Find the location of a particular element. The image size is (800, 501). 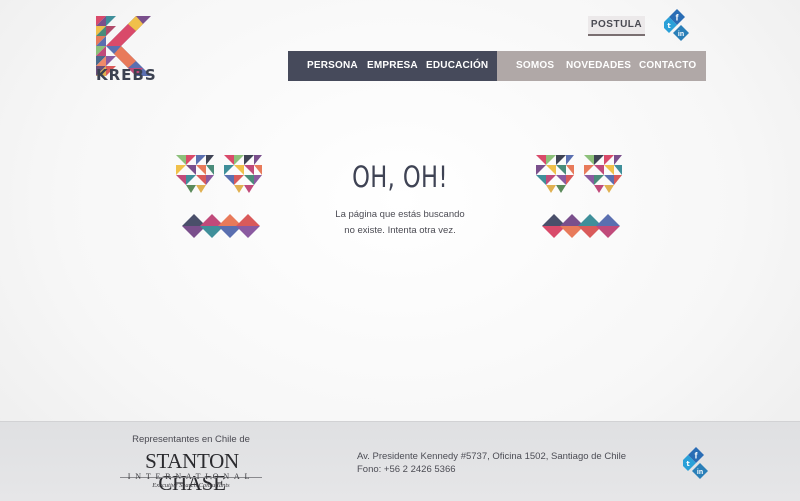

nav-item-empresa: EMPRESA is located at coordinates (392, 65).